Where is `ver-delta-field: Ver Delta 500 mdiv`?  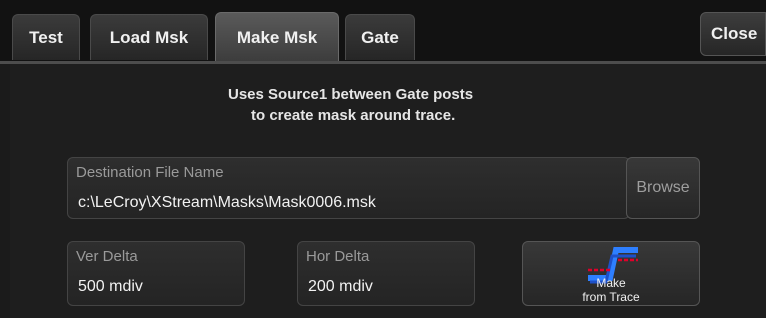 ver-delta-field: Ver Delta 500 mdiv is located at coordinates (156, 273).